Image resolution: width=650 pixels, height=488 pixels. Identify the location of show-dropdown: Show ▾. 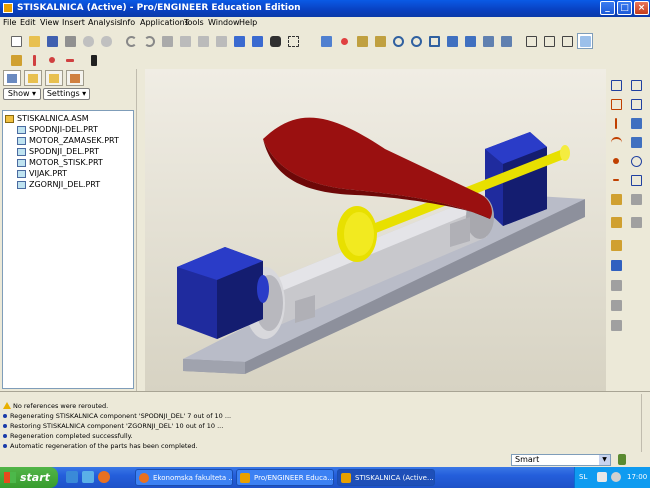
(22, 94).